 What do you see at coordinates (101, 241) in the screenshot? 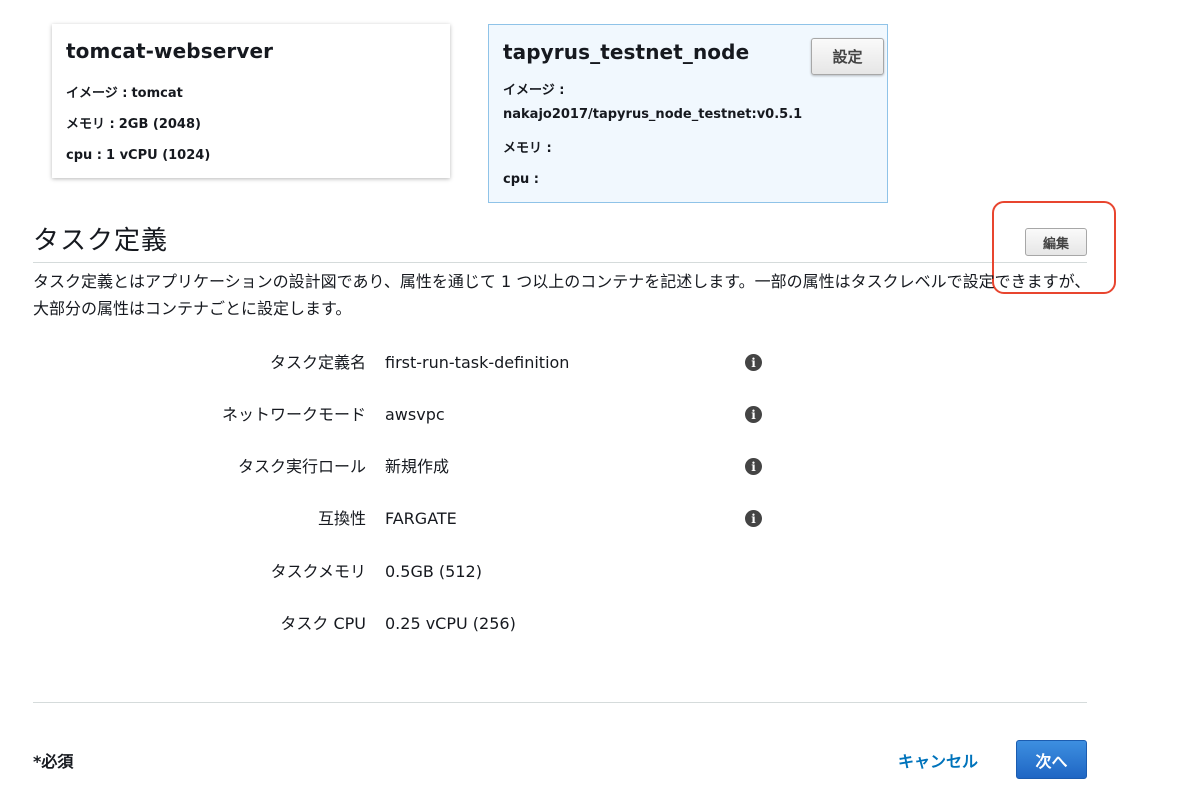
I see `section-title: タスク定義` at bounding box center [101, 241].